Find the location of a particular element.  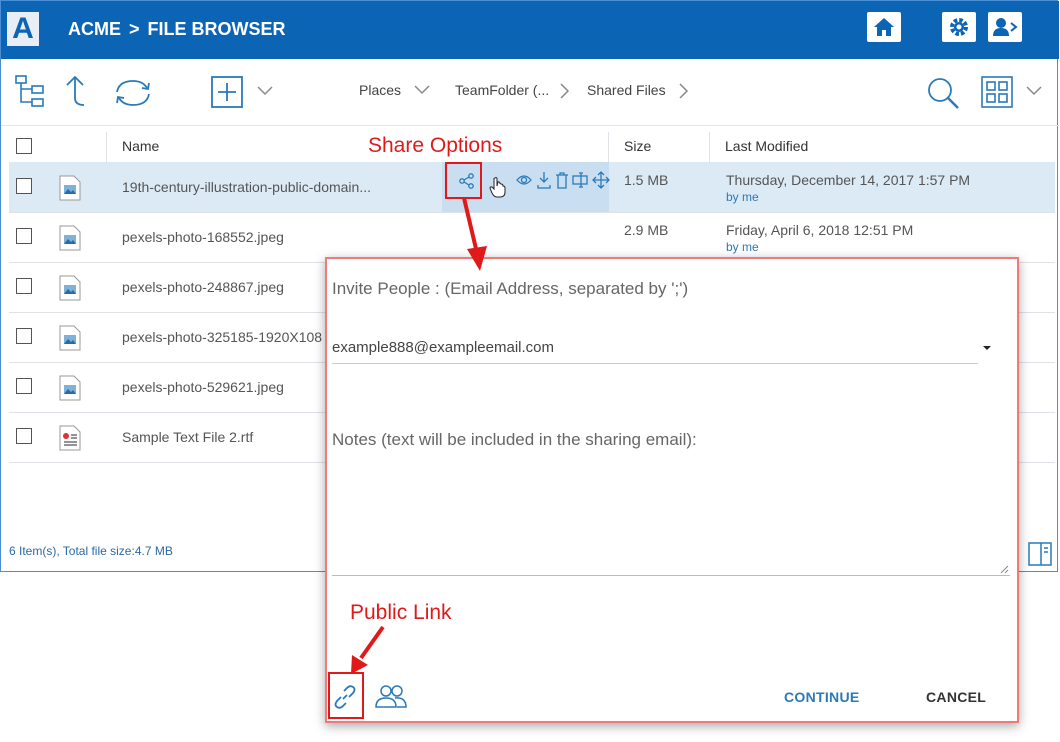

search-button is located at coordinates (943, 93).